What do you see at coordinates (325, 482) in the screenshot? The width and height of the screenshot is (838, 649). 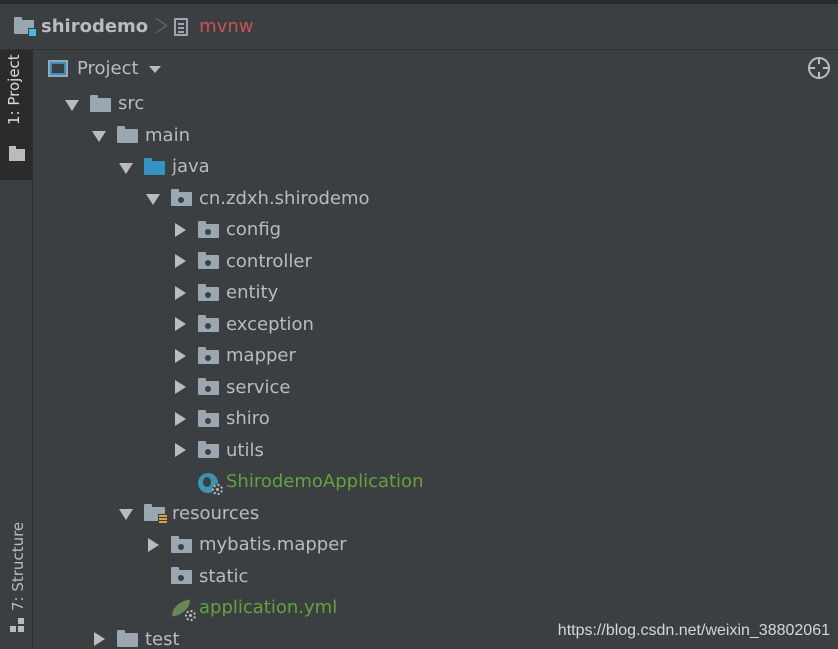 I see `tree-node-label: ShirodemoApplication` at bounding box center [325, 482].